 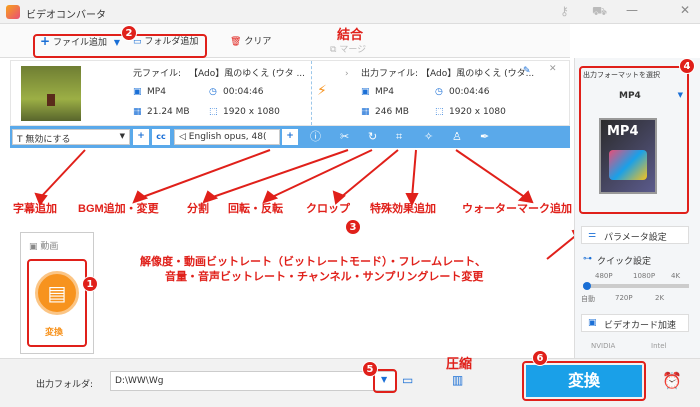 I want to click on output-resolution: 1920 x 1080, so click(x=477, y=112).